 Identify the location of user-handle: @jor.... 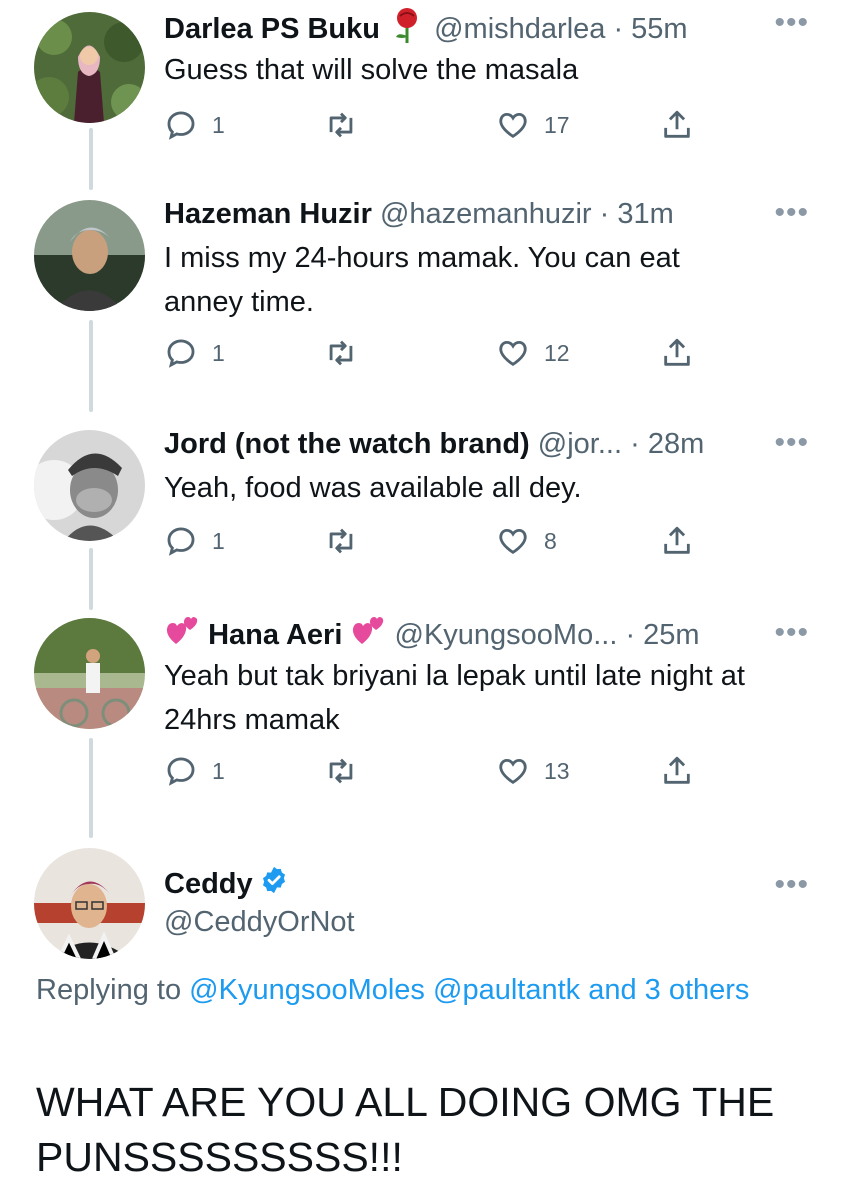
(580, 444).